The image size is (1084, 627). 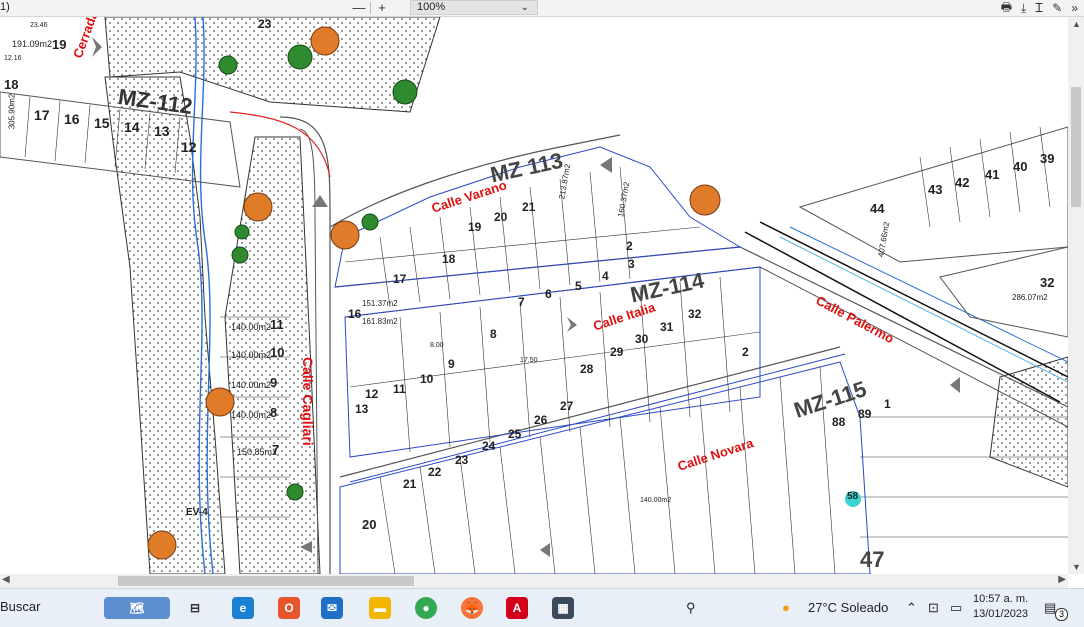 I want to click on lot-number: 7, so click(x=521, y=302).